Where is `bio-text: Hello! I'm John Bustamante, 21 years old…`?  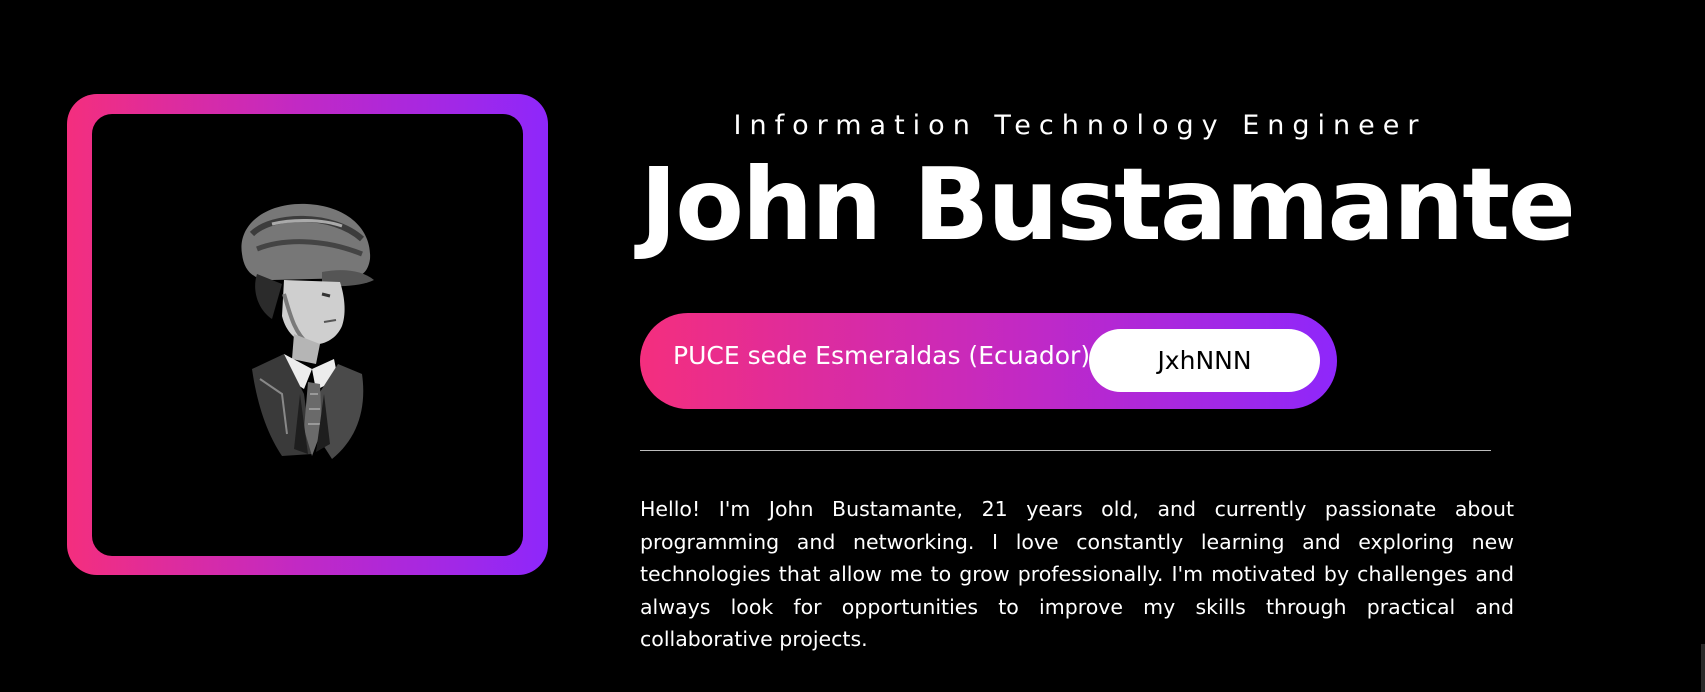 bio-text: Hello! I'm John Bustamante, 21 years old… is located at coordinates (1077, 574).